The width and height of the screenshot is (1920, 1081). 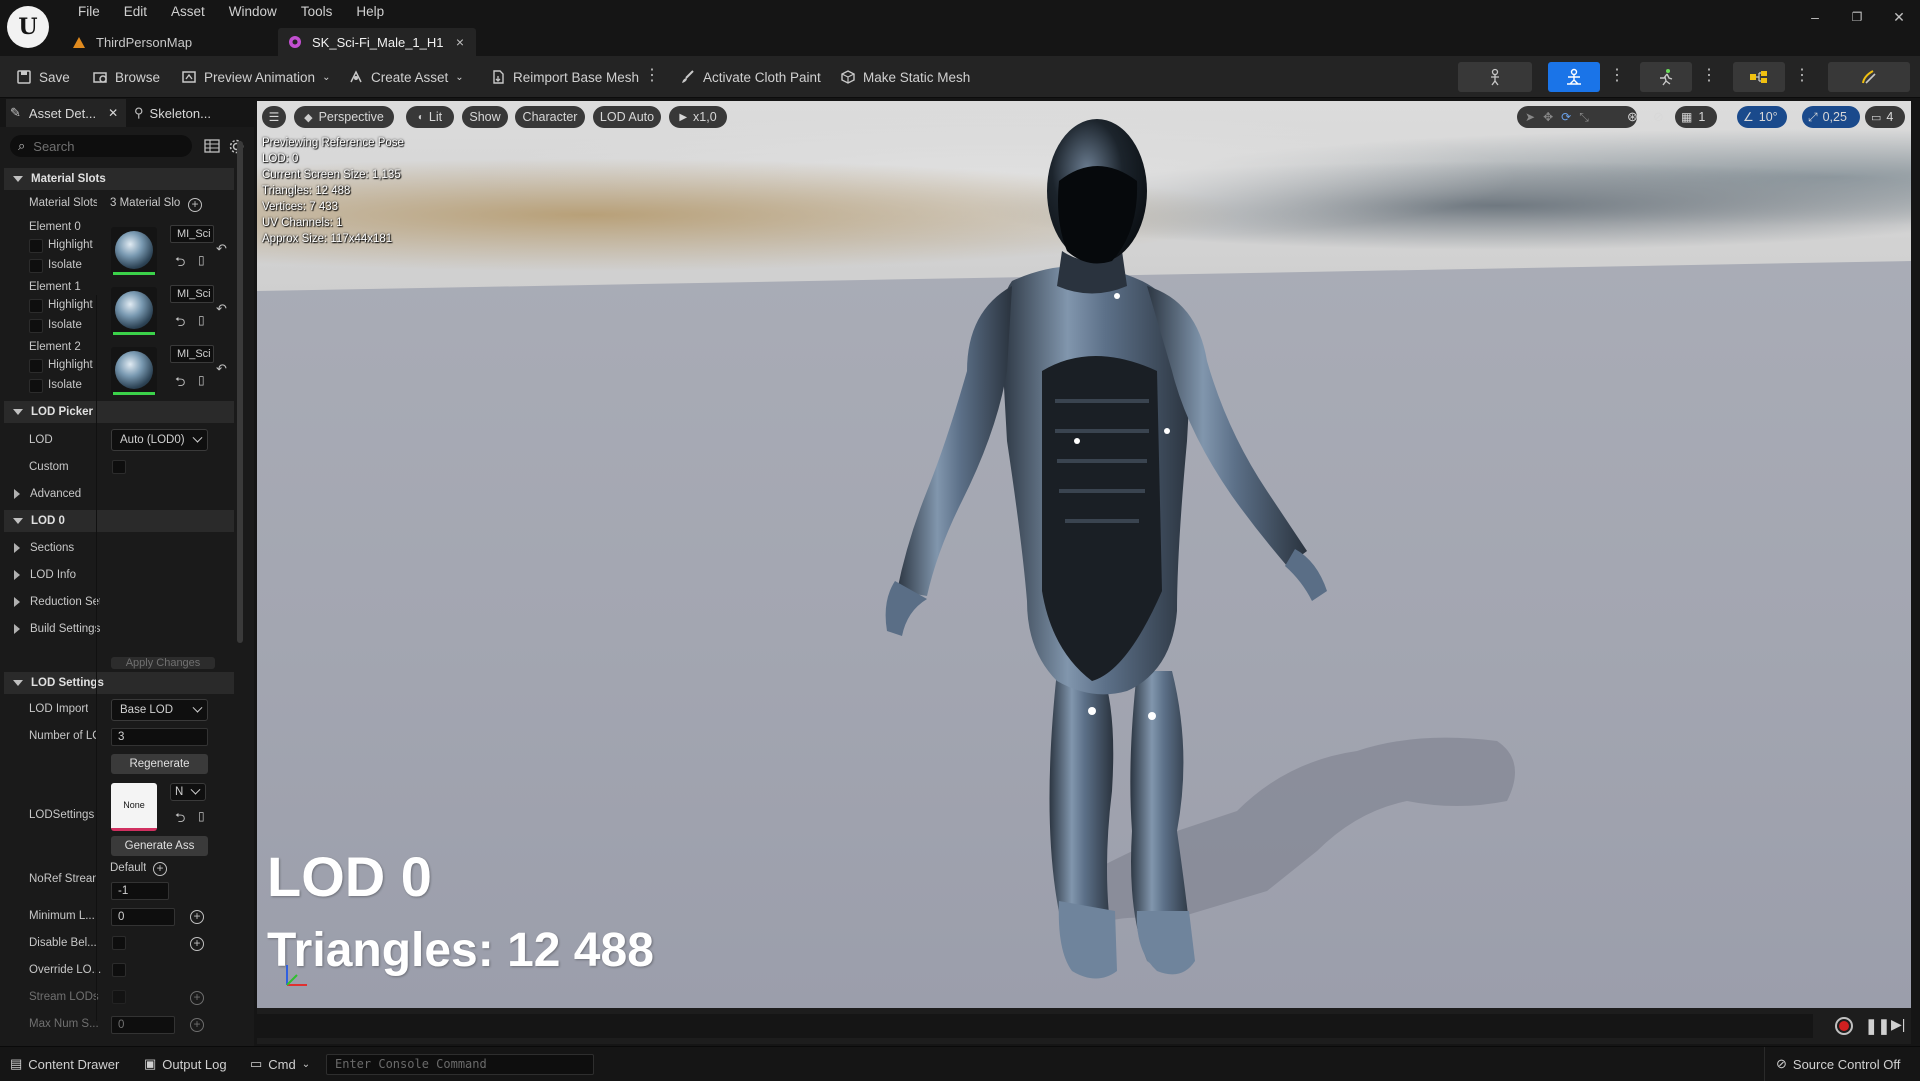 What do you see at coordinates (1662, 117) in the screenshot?
I see `surface-snap-icon: ⊘` at bounding box center [1662, 117].